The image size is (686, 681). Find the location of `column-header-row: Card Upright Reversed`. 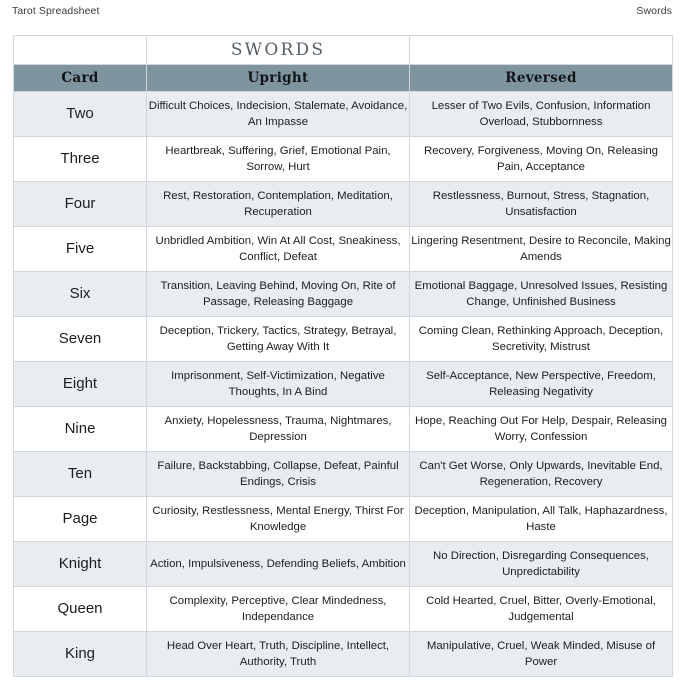

column-header-row: Card Upright Reversed is located at coordinates (343, 78).